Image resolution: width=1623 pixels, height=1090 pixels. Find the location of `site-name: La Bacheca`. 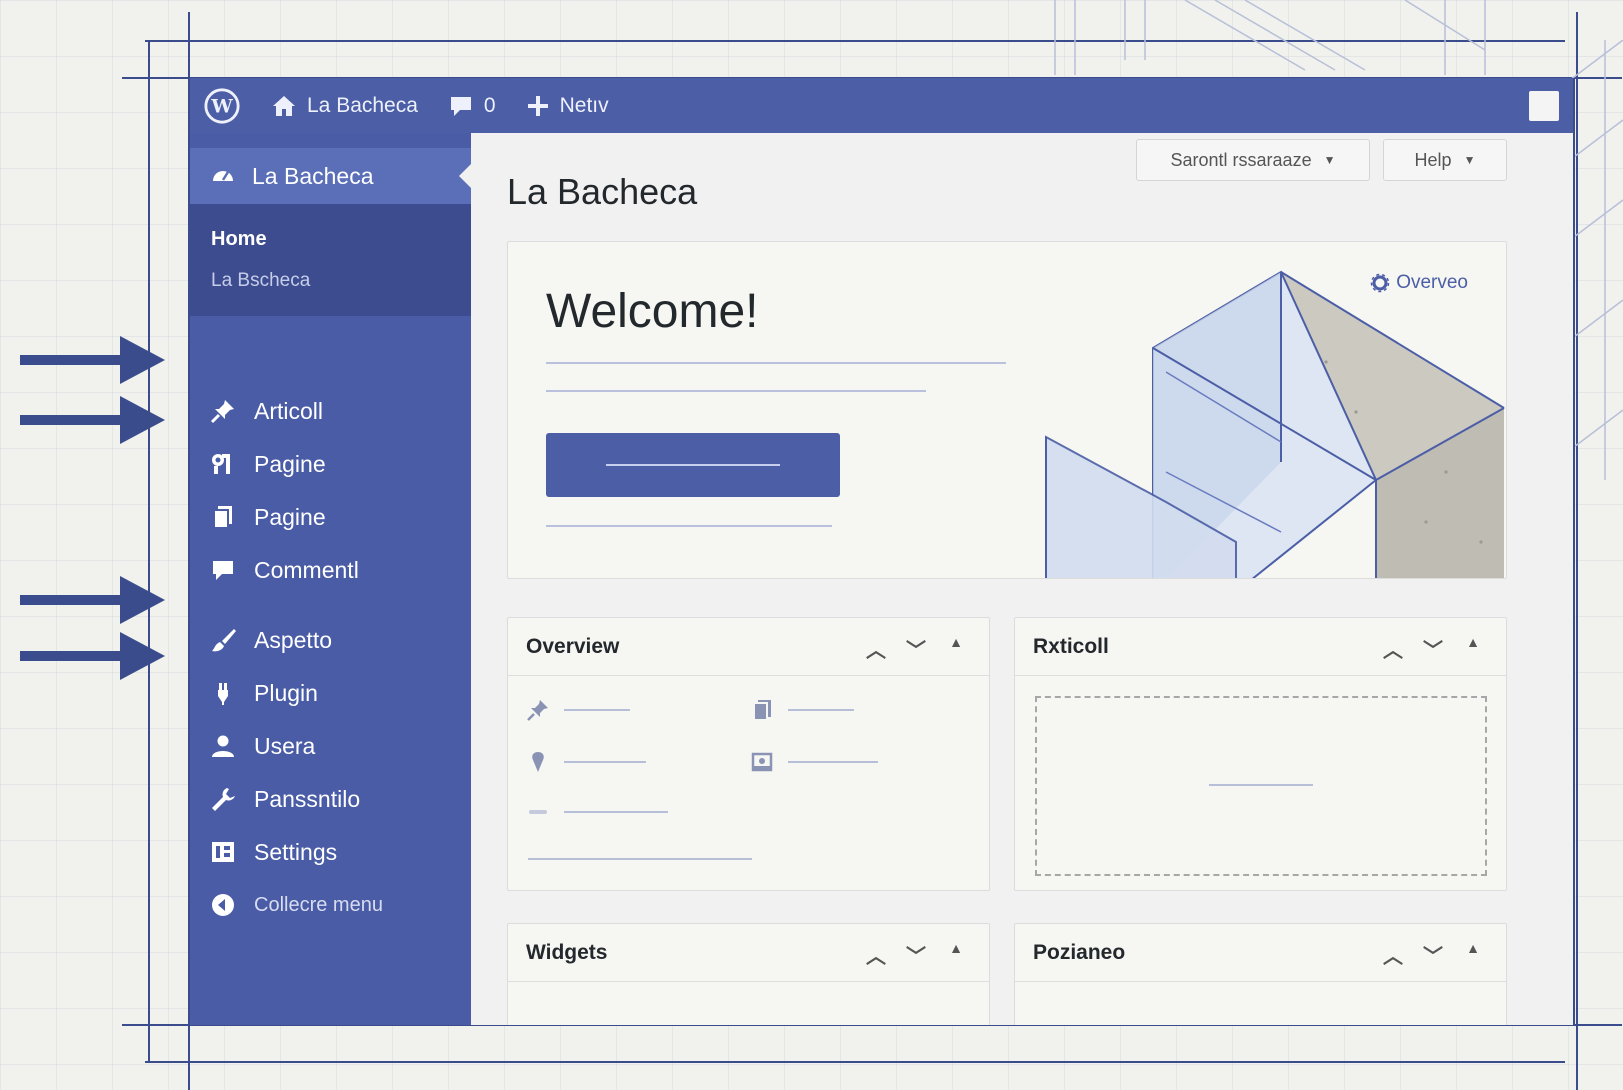

site-name: La Bacheca is located at coordinates (362, 105).